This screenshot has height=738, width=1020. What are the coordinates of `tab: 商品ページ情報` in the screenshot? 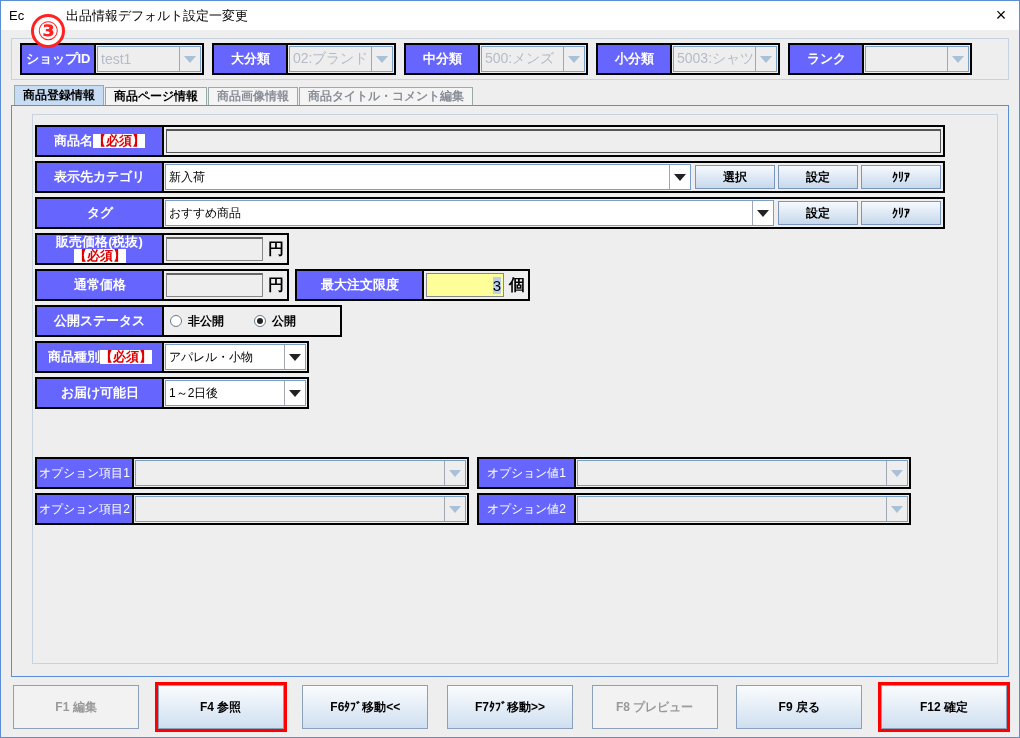 It's located at (156, 96).